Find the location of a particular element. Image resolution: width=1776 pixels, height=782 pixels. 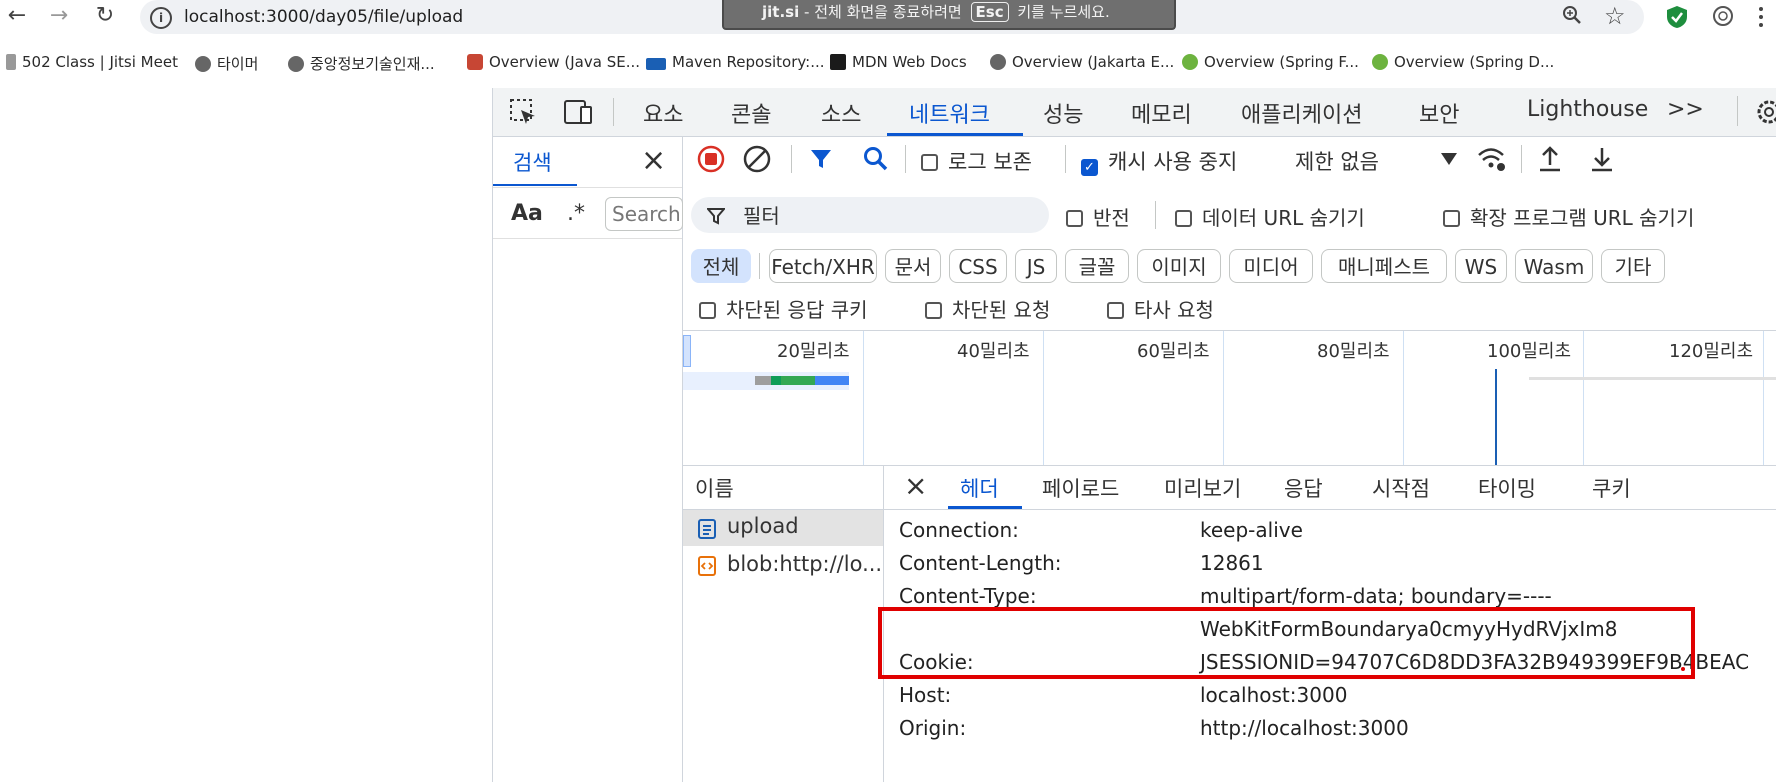

type-filter-font: 글꼴 is located at coordinates (1097, 266).